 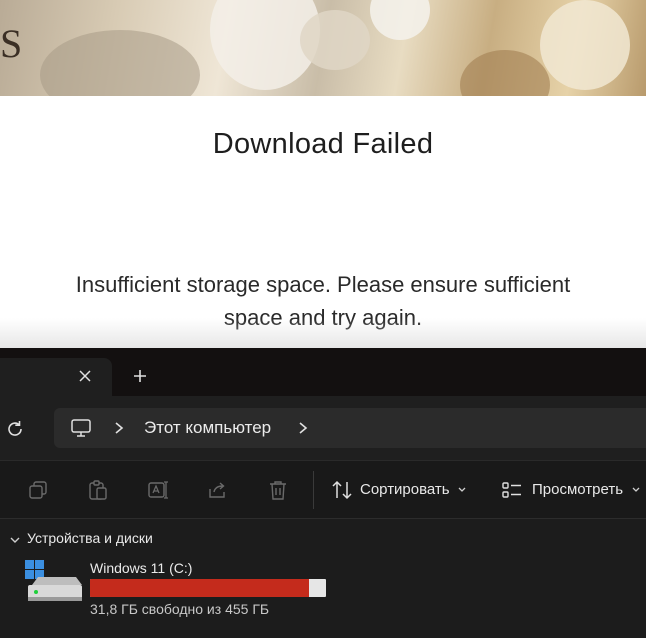 What do you see at coordinates (140, 376) in the screenshot?
I see `plus-icon` at bounding box center [140, 376].